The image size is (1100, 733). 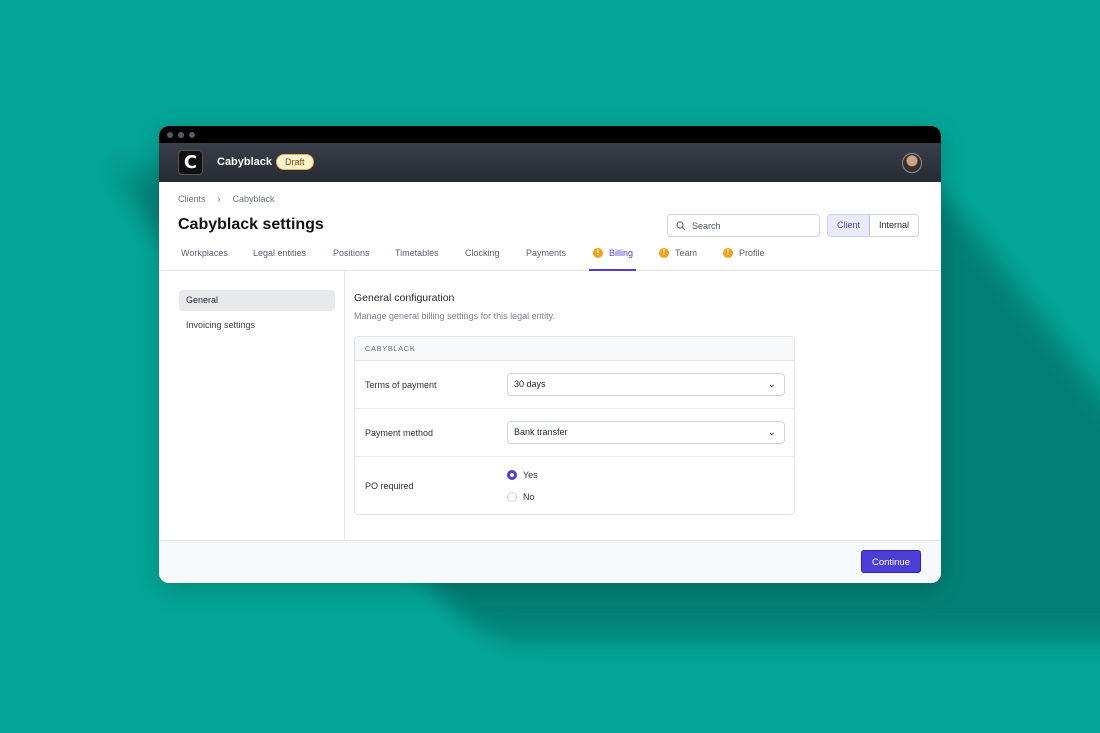 I want to click on tab-team: ! Team, so click(x=678, y=253).